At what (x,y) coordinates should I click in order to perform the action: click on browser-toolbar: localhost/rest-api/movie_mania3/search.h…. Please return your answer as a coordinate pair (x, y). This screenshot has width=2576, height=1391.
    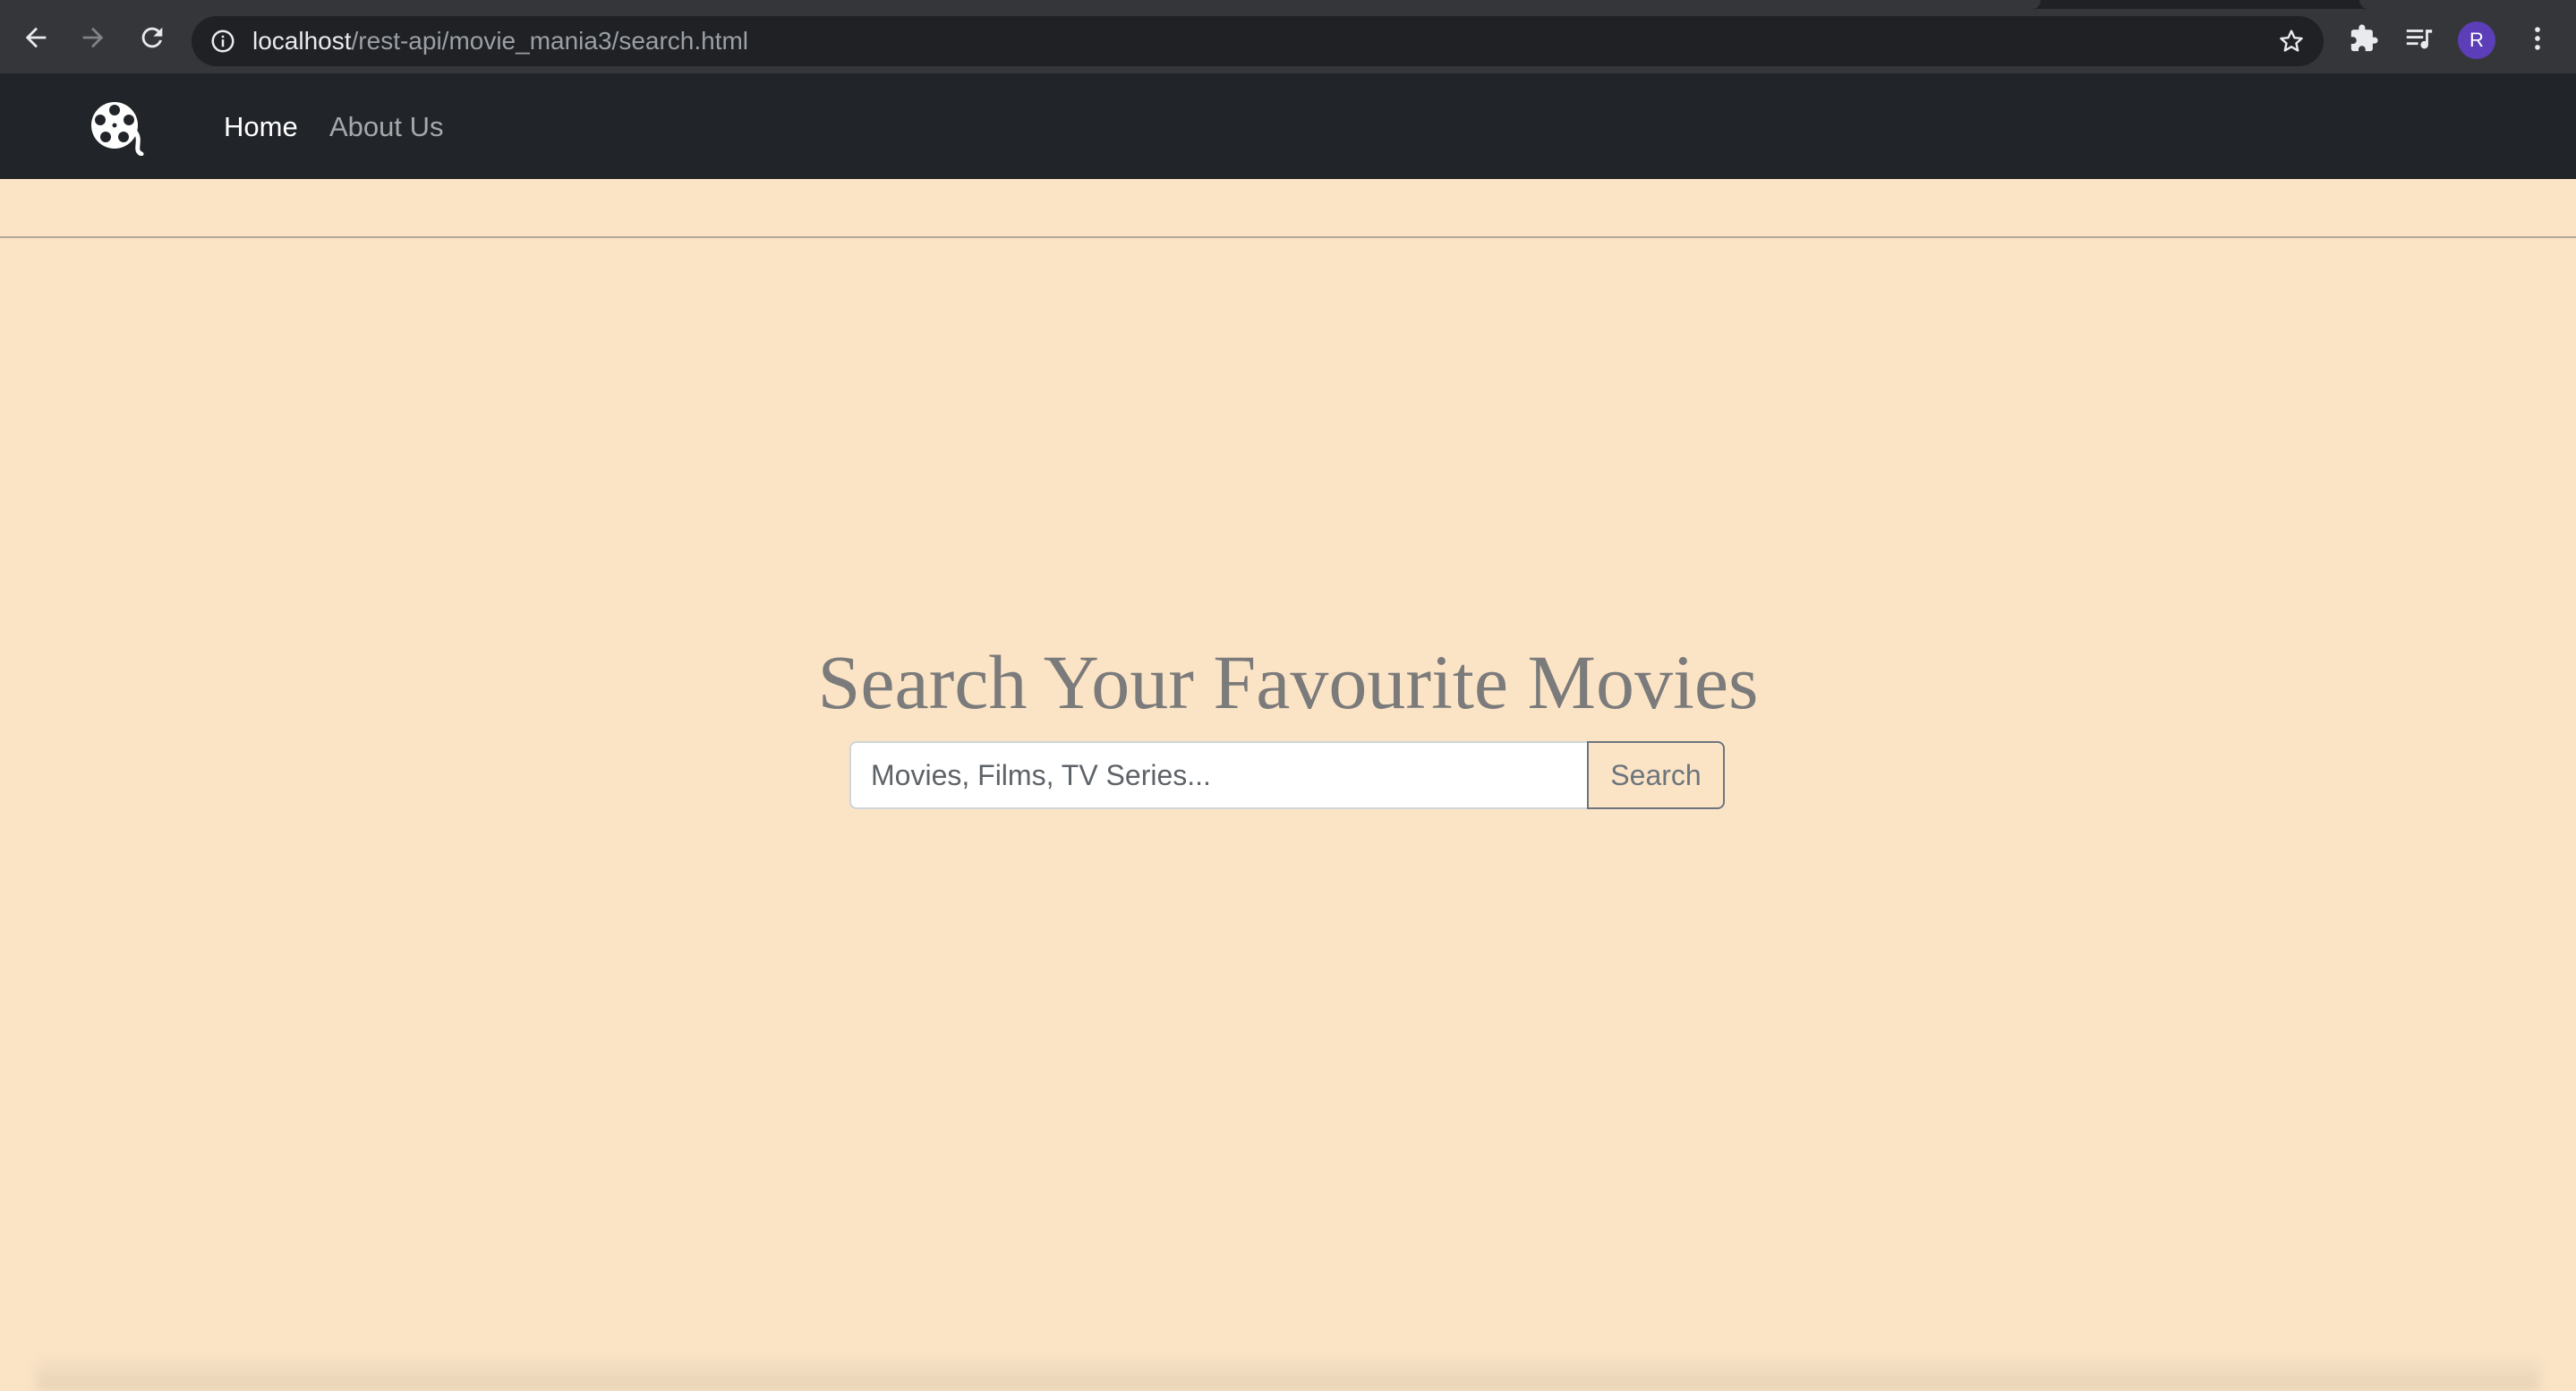
    Looking at the image, I should click on (1288, 36).